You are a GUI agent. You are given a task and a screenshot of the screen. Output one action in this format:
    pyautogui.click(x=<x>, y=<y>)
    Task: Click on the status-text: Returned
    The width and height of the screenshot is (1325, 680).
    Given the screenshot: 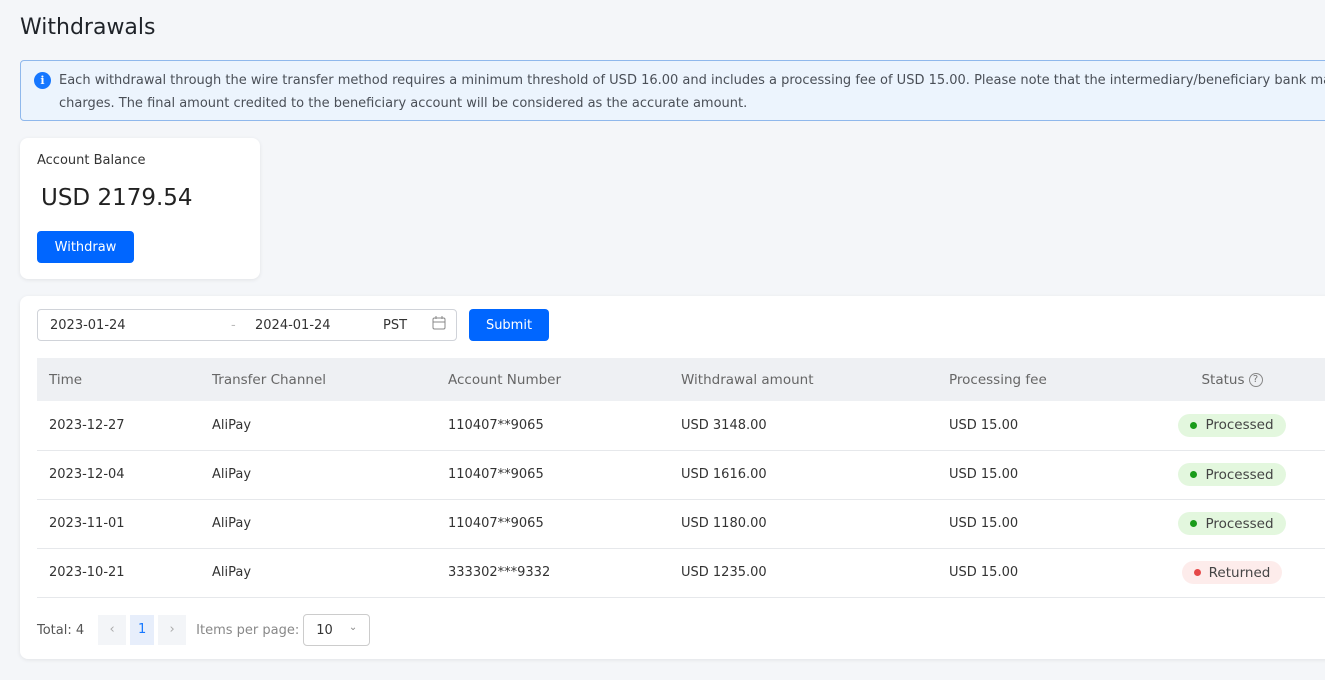 What is the action you would take?
    pyautogui.click(x=1239, y=572)
    